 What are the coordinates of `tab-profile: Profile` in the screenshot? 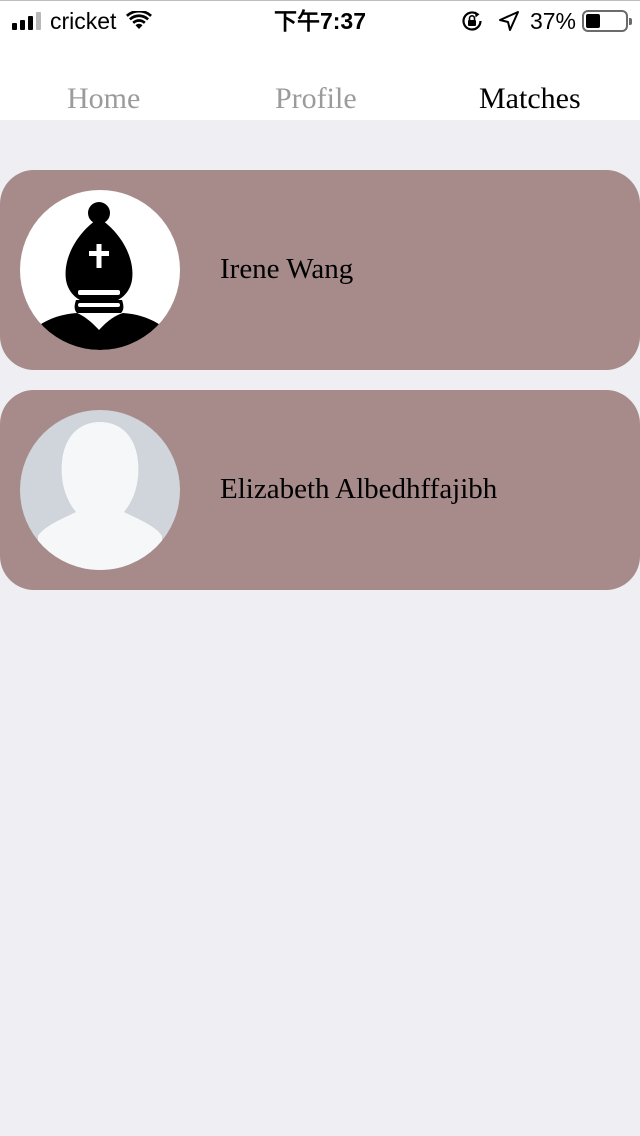 It's located at (316, 99).